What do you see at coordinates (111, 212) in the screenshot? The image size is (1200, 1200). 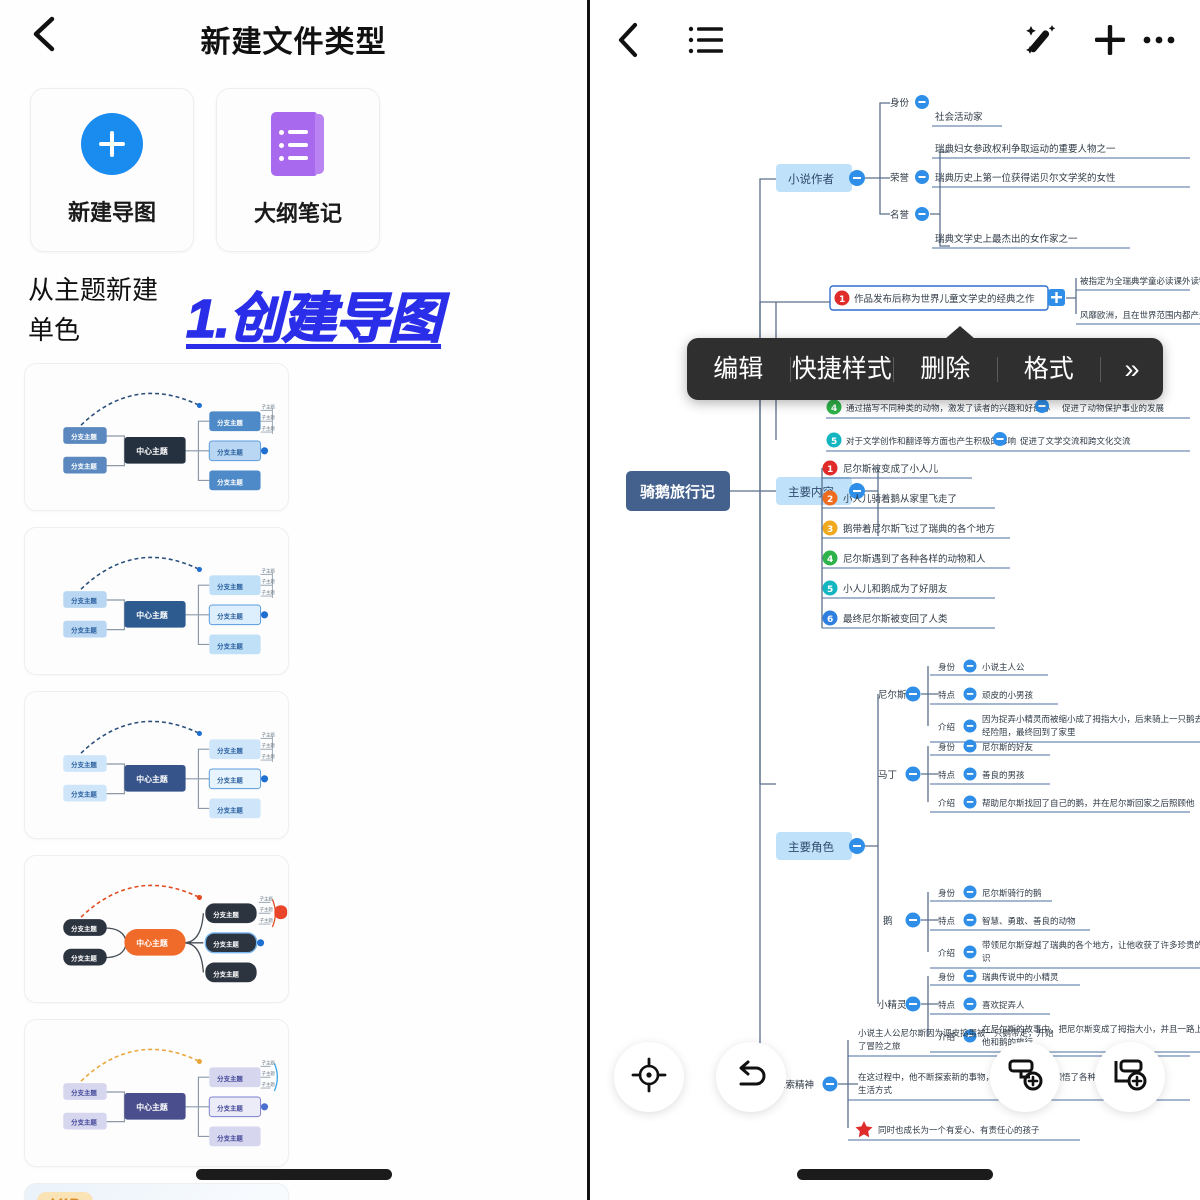 I see `new-mindmap-label: 新建导图` at bounding box center [111, 212].